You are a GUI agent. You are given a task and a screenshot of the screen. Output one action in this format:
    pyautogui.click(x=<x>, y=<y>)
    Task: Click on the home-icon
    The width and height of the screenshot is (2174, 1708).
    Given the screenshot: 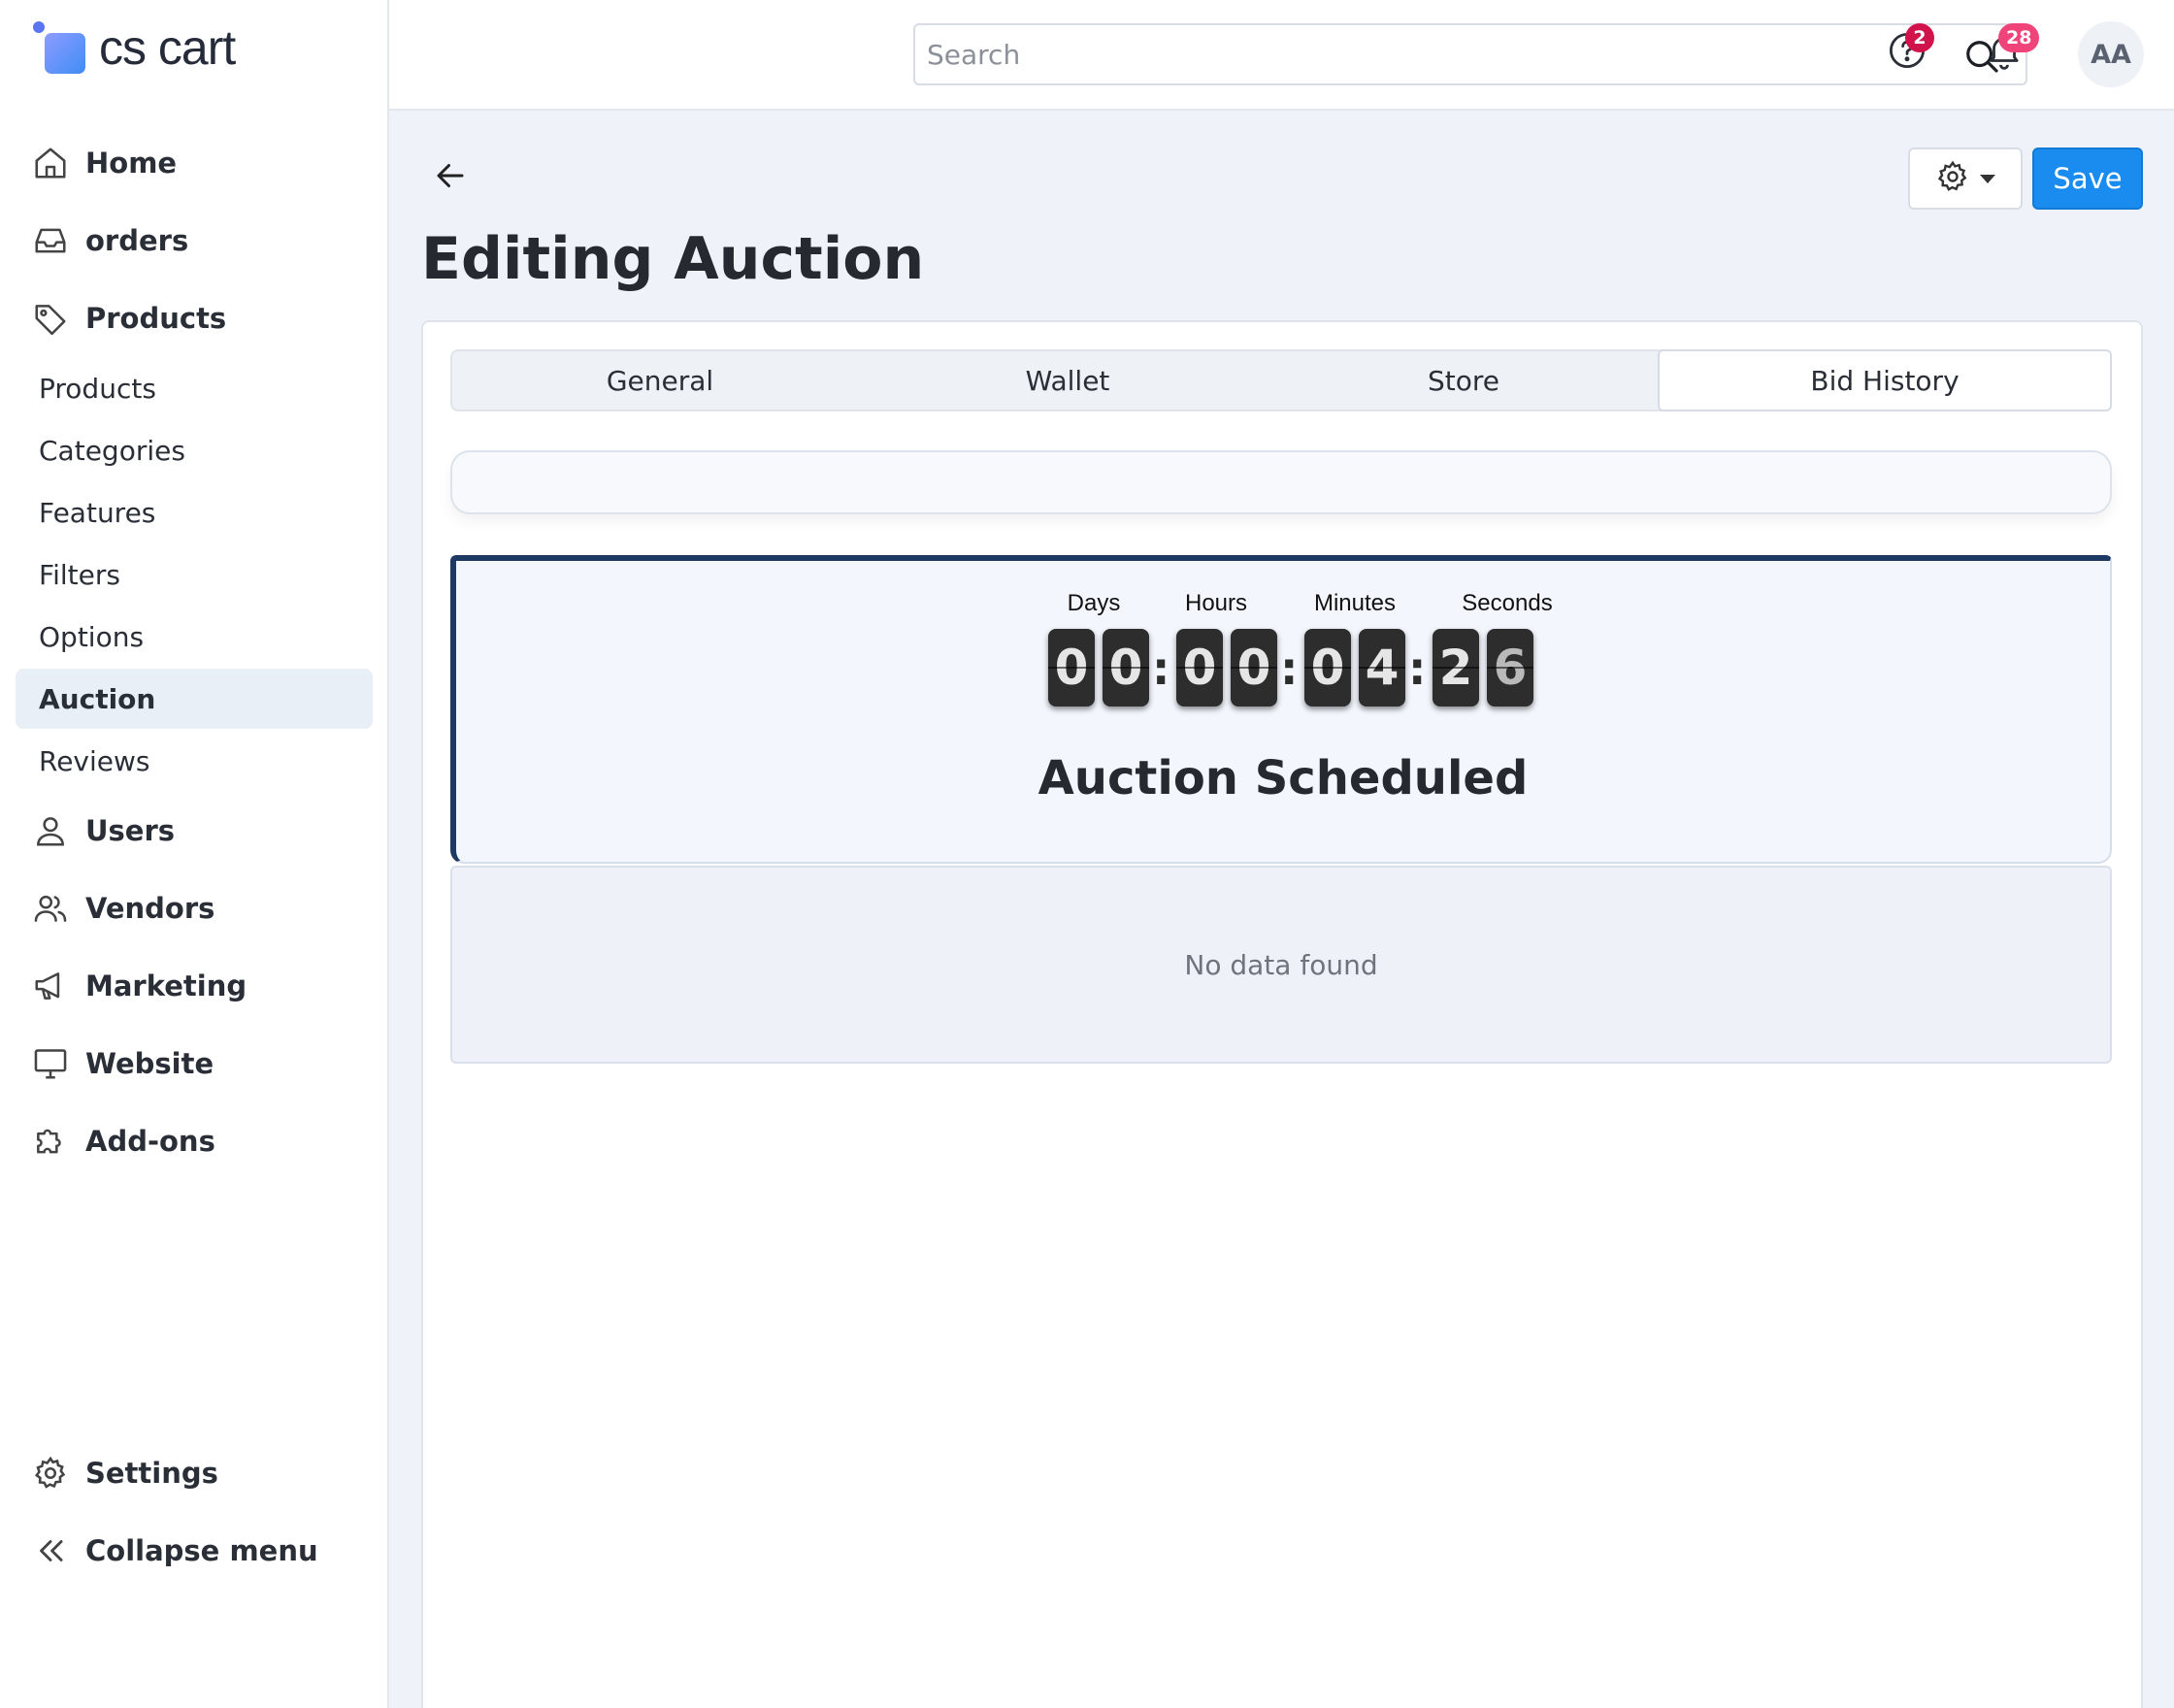 What is the action you would take?
    pyautogui.click(x=50, y=163)
    